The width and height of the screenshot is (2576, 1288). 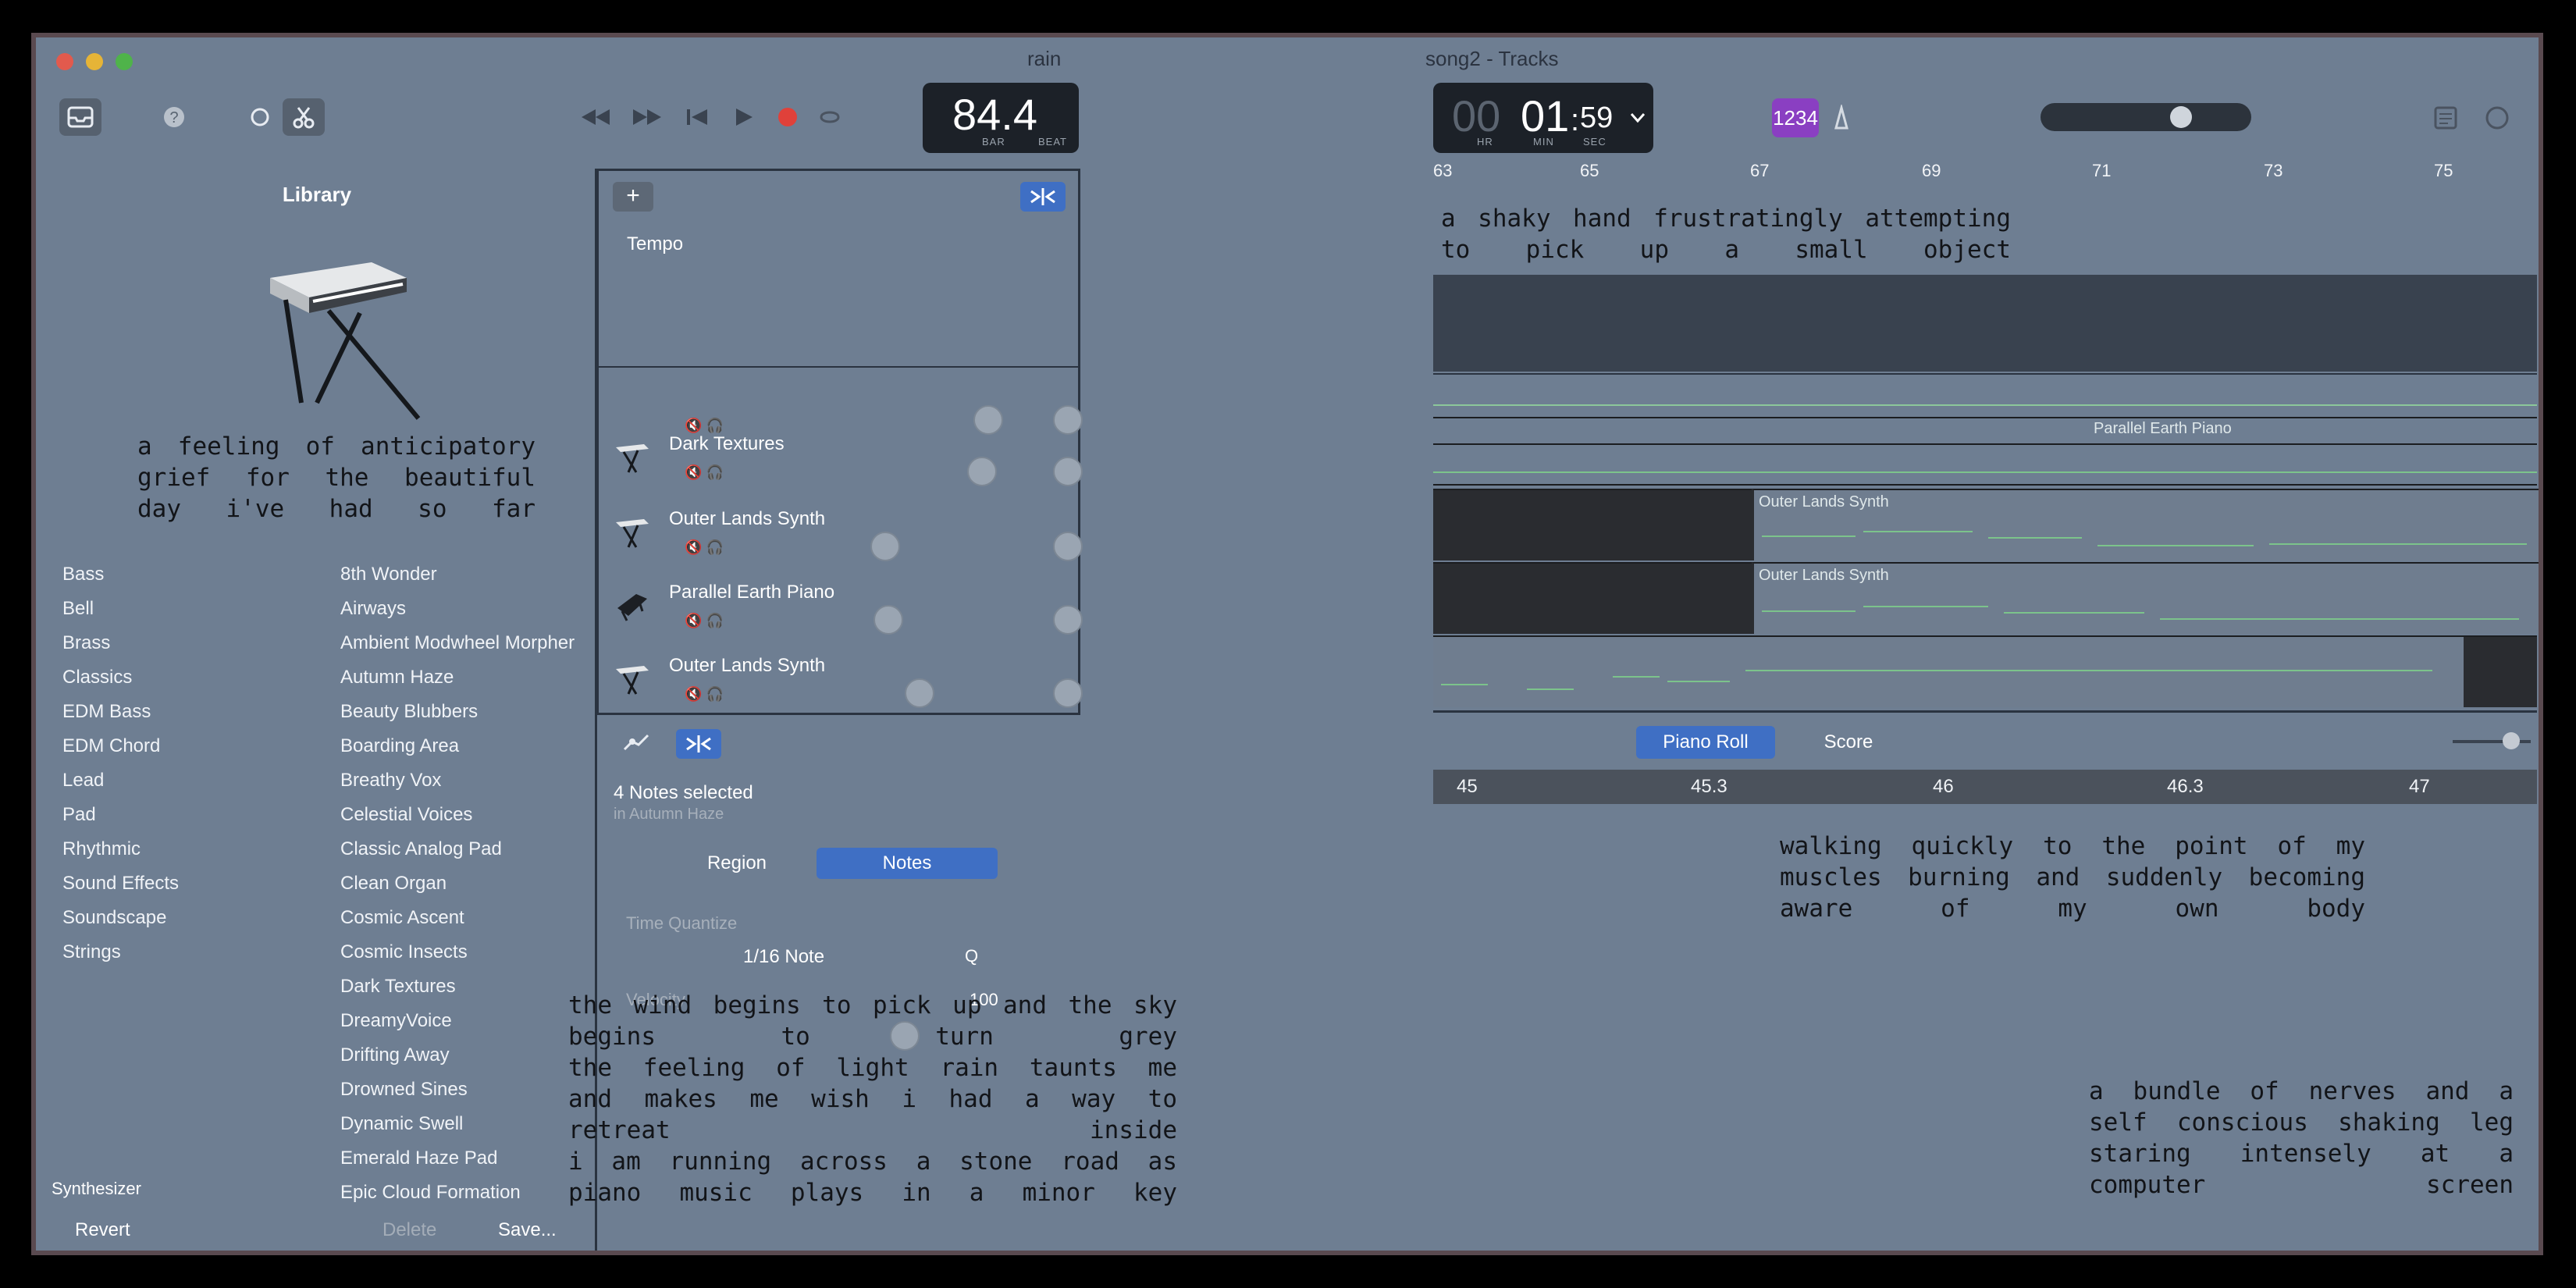 I want to click on tab-region: Region, so click(x=737, y=863).